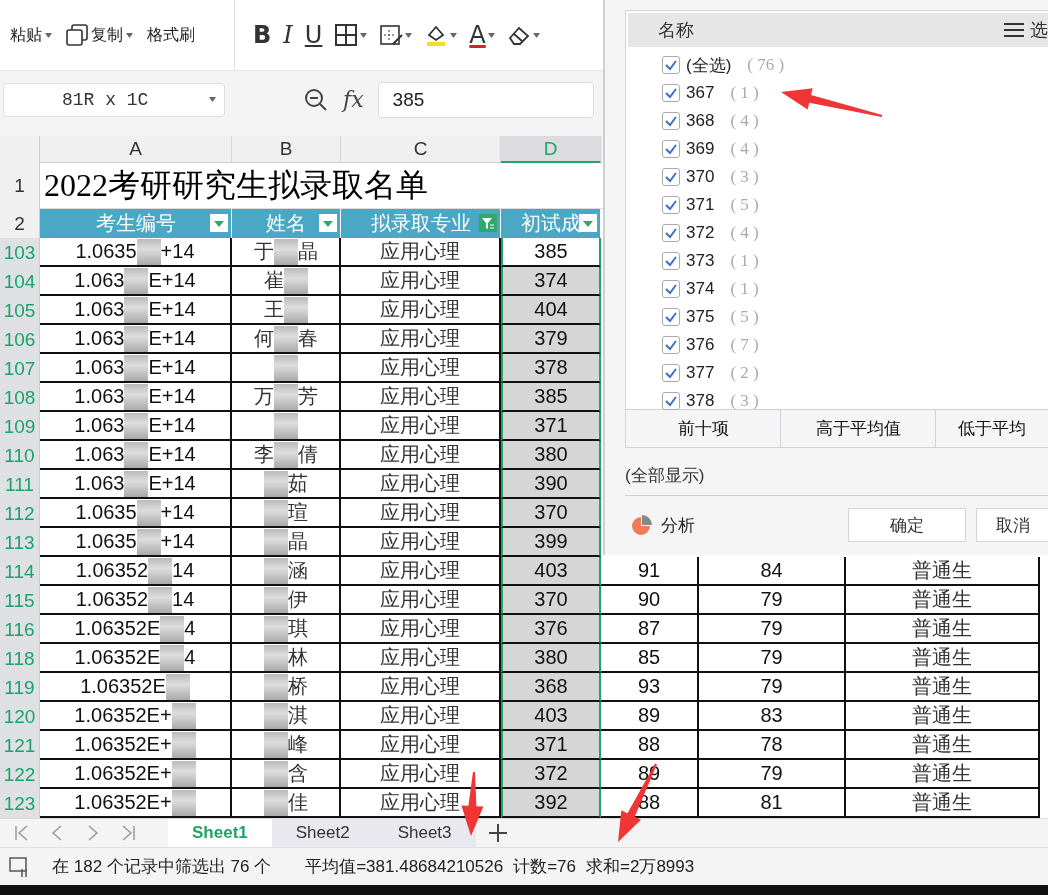  I want to click on table-cell: 372, so click(551, 774).